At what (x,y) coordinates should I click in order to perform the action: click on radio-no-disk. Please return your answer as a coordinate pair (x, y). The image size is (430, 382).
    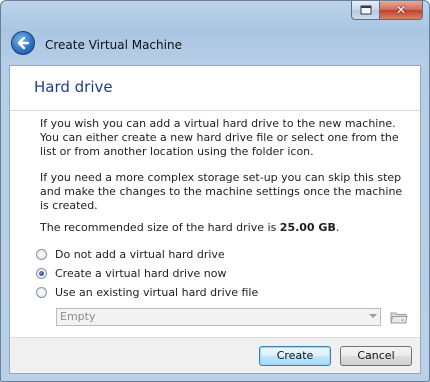
    Looking at the image, I should click on (41, 254).